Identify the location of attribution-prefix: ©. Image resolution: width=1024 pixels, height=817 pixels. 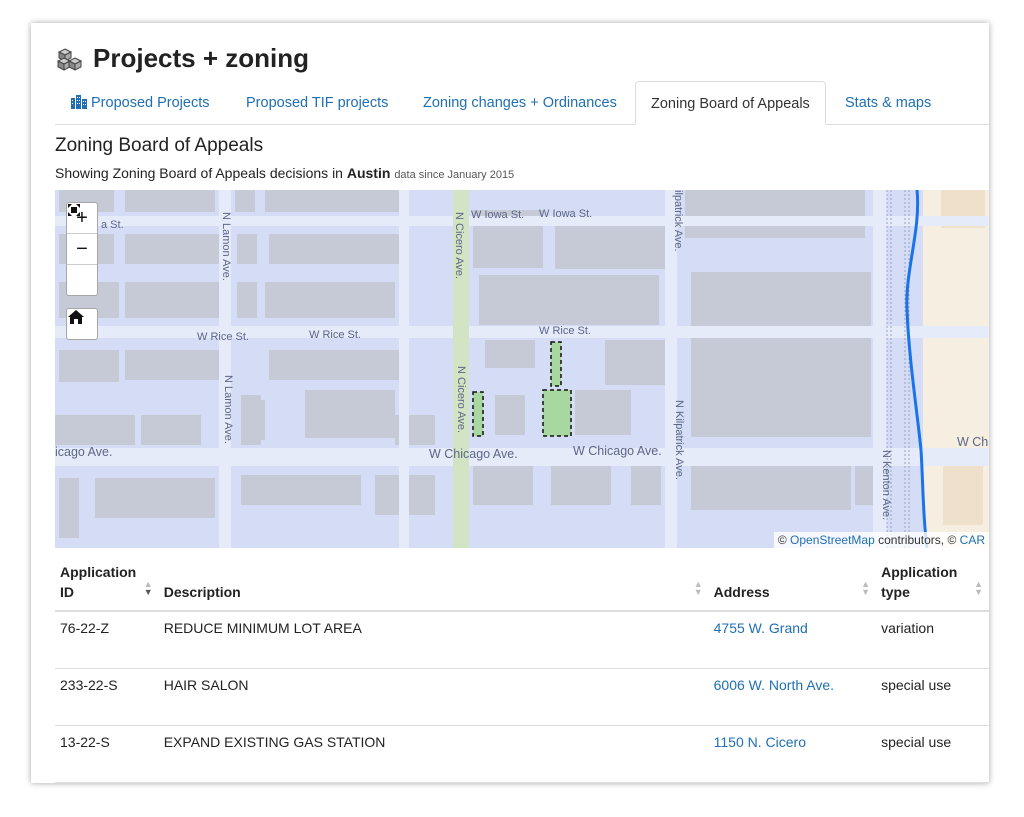
(782, 540).